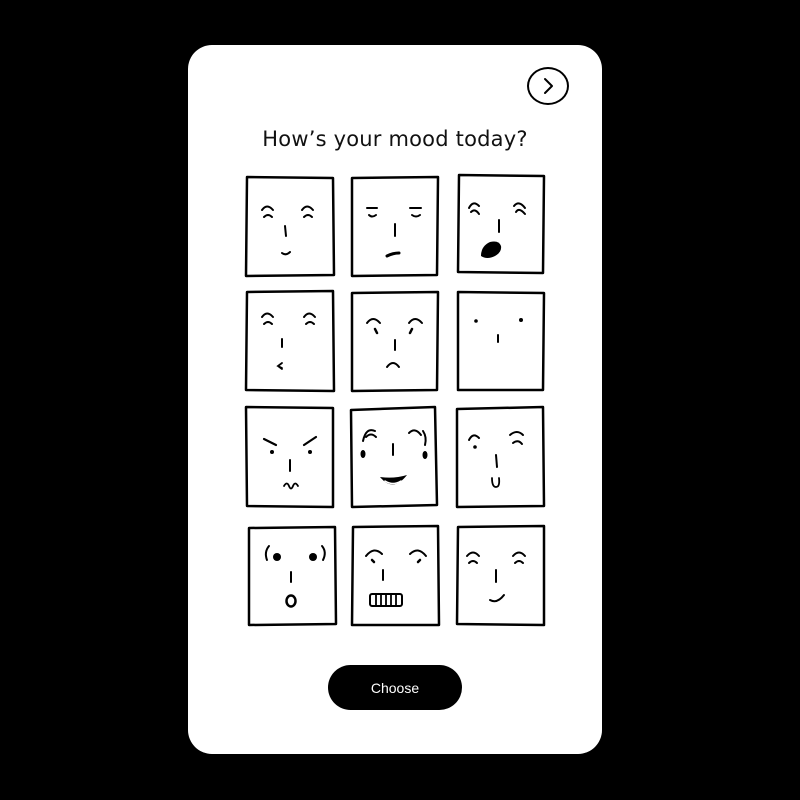 Image resolution: width=800 pixels, height=800 pixels. I want to click on content-face-icon, so click(290, 341).